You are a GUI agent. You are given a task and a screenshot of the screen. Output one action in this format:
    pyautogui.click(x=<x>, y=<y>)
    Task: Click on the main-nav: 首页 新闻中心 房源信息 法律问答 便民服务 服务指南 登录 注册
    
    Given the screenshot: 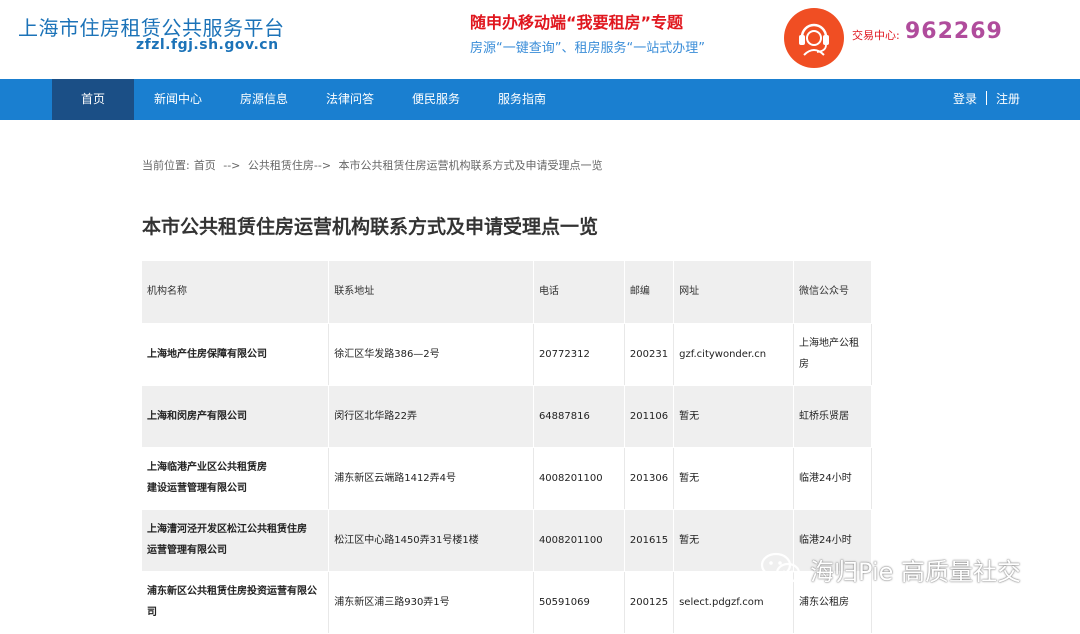 What is the action you would take?
    pyautogui.click(x=540, y=99)
    